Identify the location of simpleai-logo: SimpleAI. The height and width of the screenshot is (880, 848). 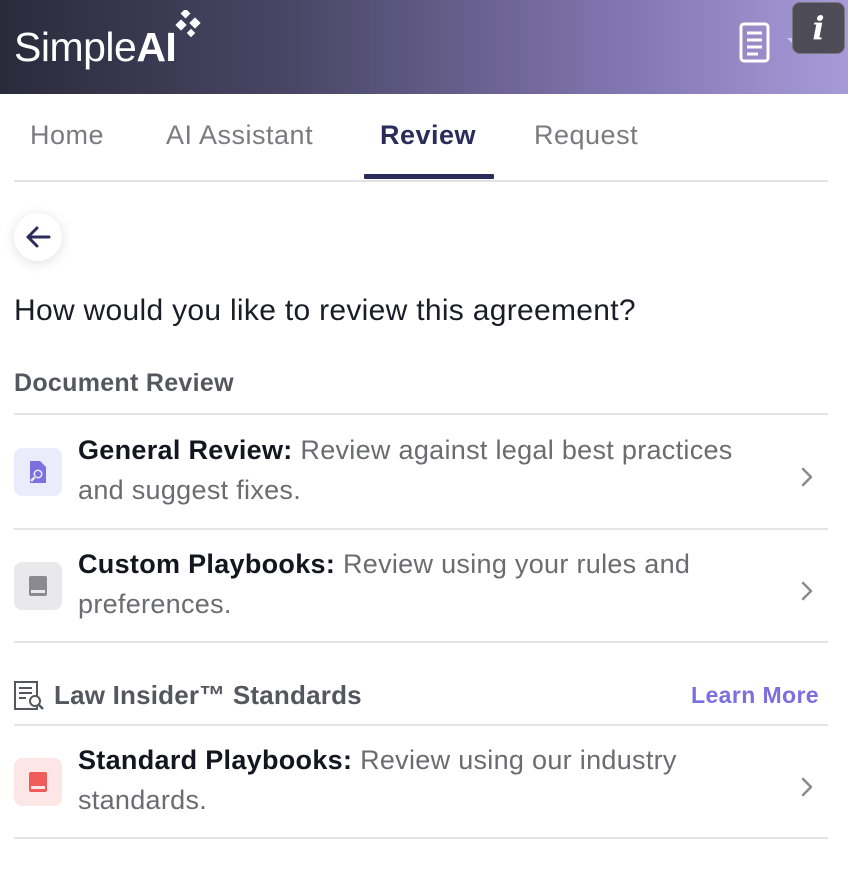
(107, 42).